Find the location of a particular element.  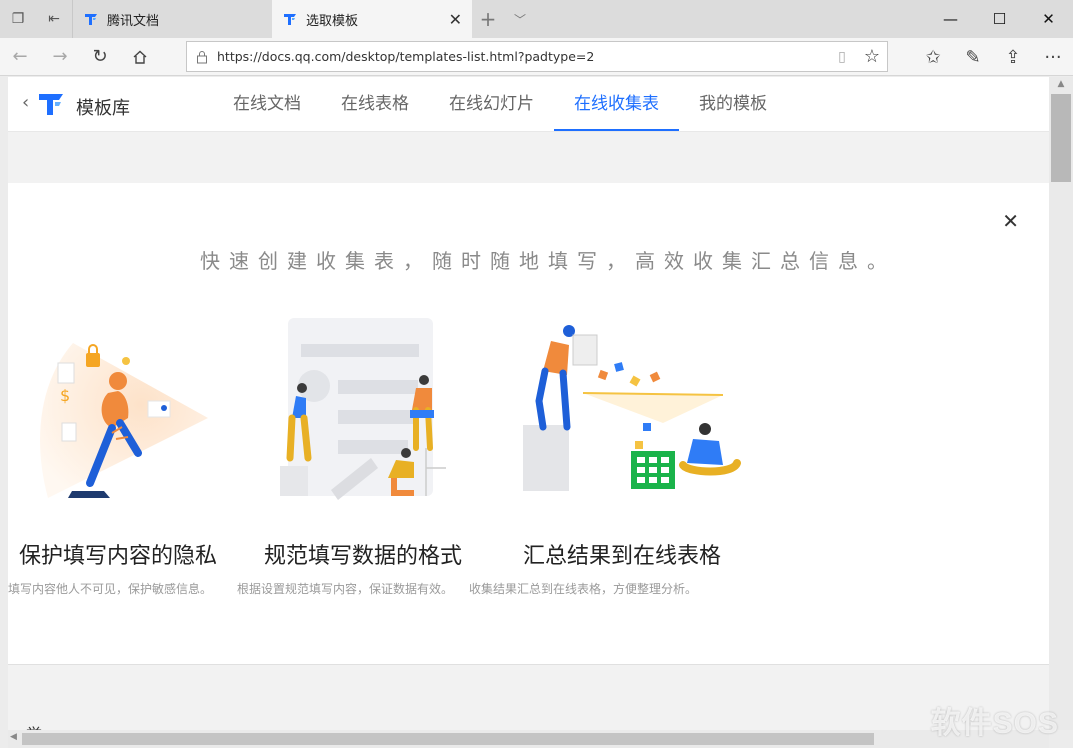

horizontal-scrollbar: ◀ is located at coordinates (528, 739).